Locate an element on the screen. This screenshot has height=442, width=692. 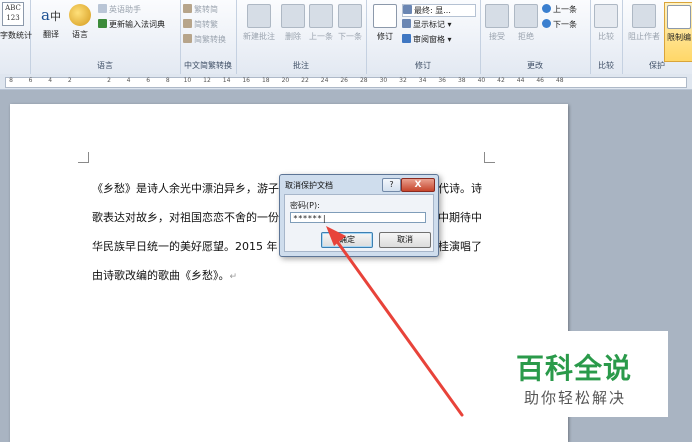
restrict-editing-button: 限制编 is located at coordinates (678, 32).